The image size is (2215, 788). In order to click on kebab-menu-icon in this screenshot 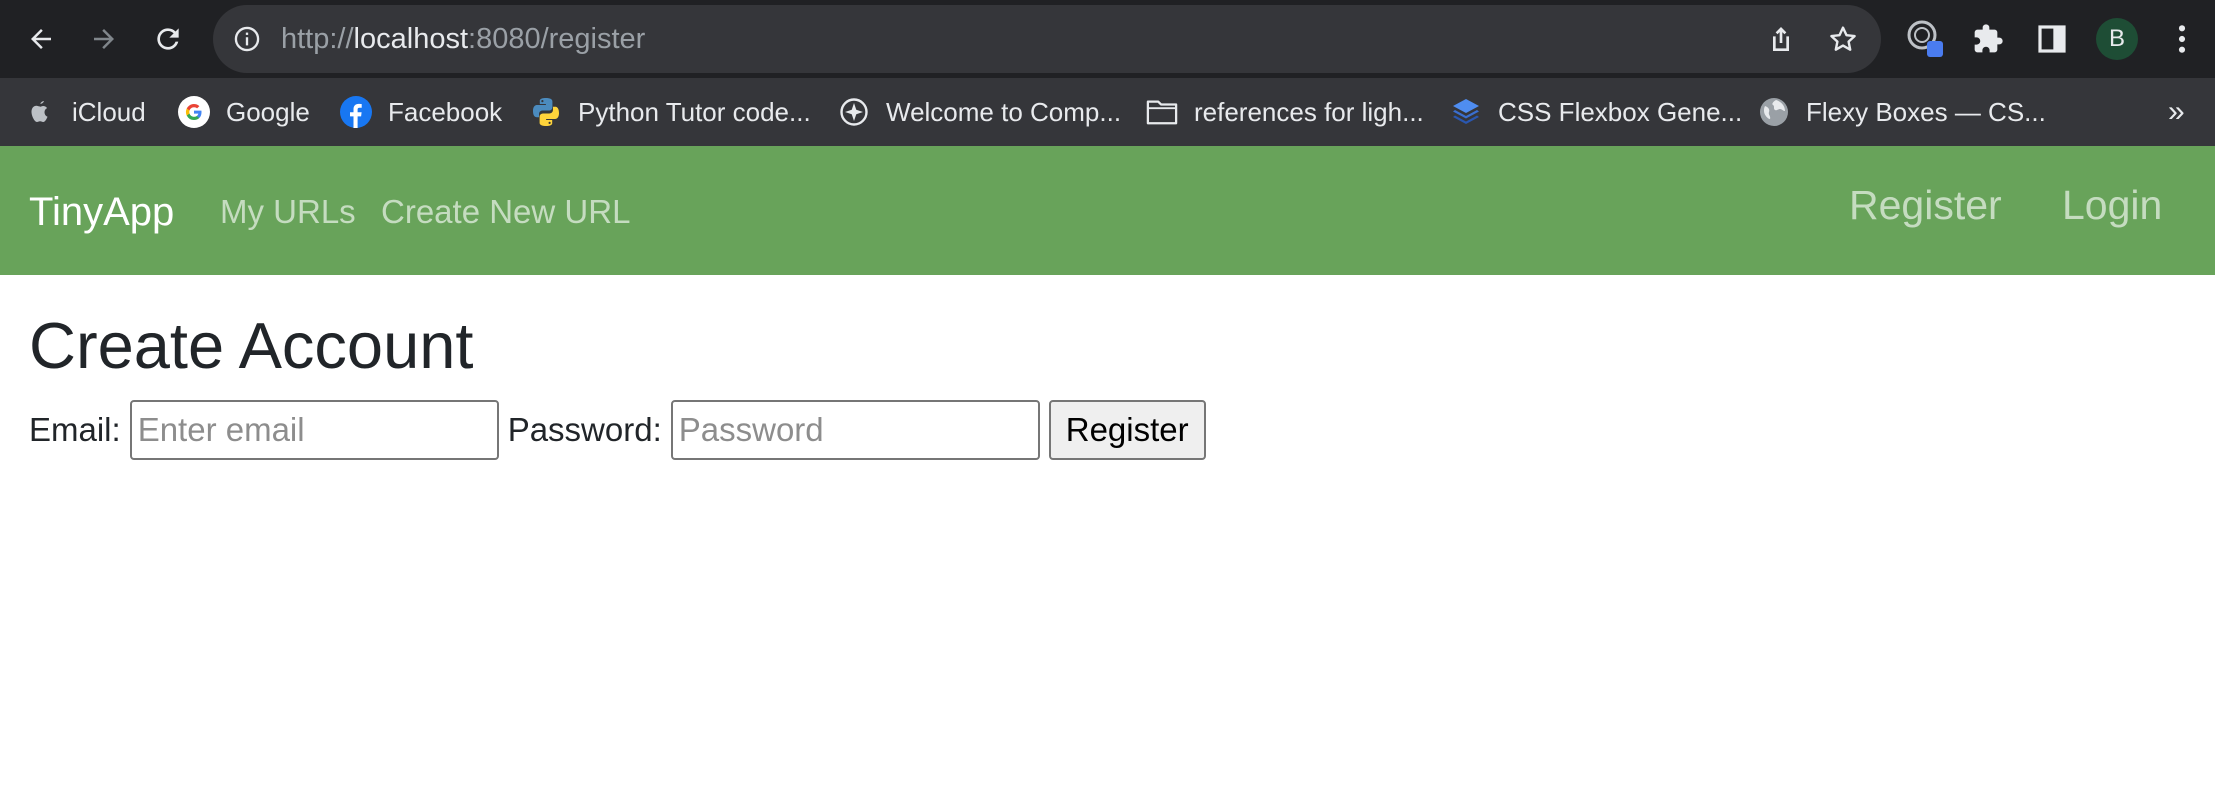, I will do `click(2182, 39)`.